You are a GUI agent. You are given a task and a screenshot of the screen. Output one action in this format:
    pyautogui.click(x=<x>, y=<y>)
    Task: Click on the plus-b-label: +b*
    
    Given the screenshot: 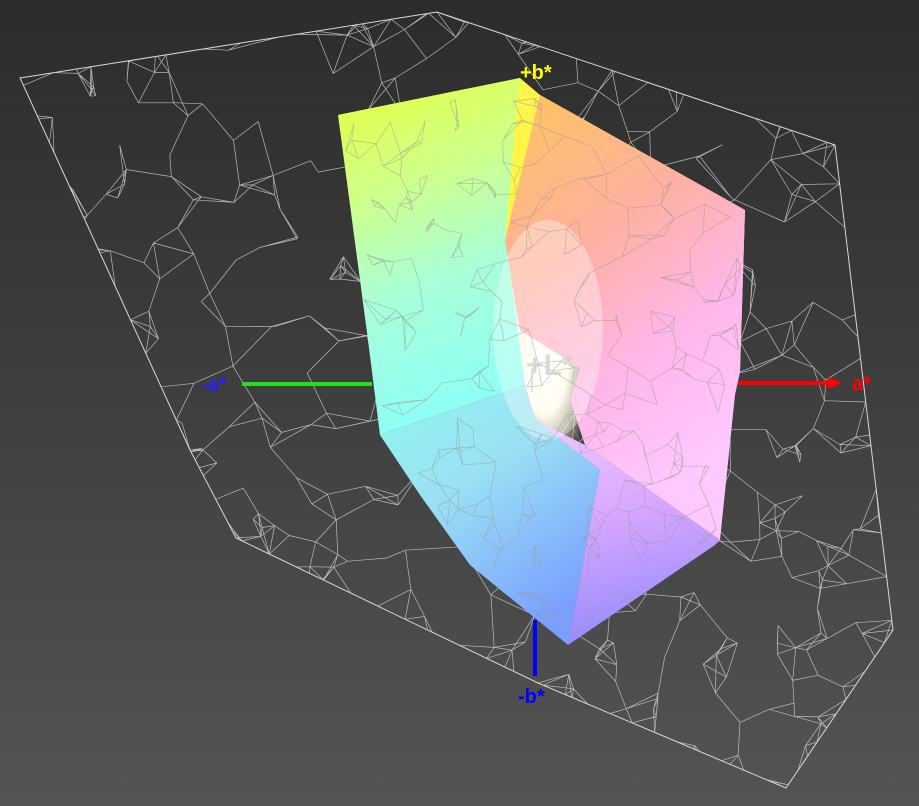 What is the action you would take?
    pyautogui.click(x=536, y=73)
    